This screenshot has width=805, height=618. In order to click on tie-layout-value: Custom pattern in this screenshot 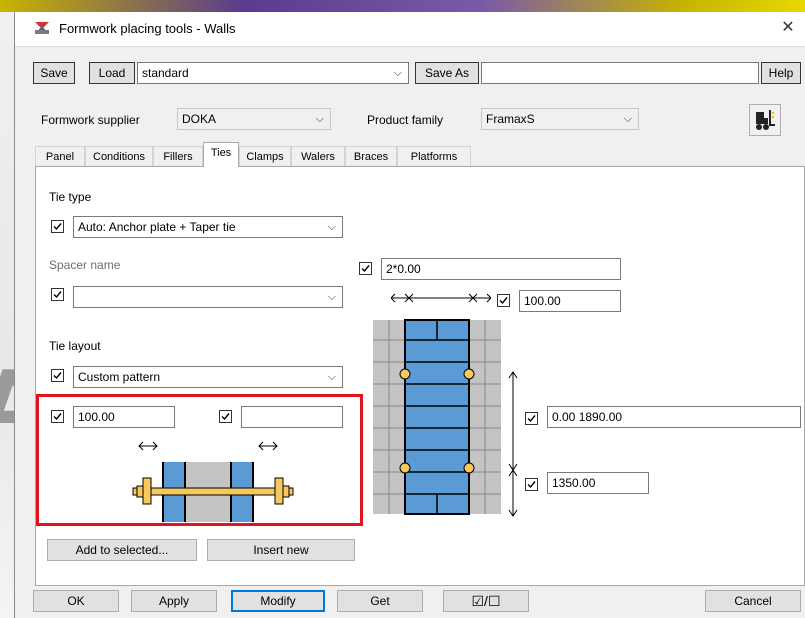, I will do `click(119, 377)`.